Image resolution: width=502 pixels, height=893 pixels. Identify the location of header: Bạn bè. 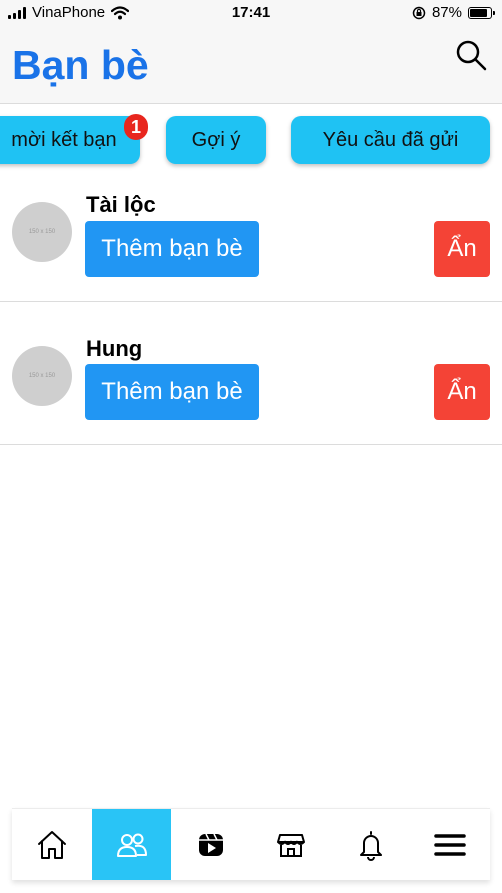
(251, 65).